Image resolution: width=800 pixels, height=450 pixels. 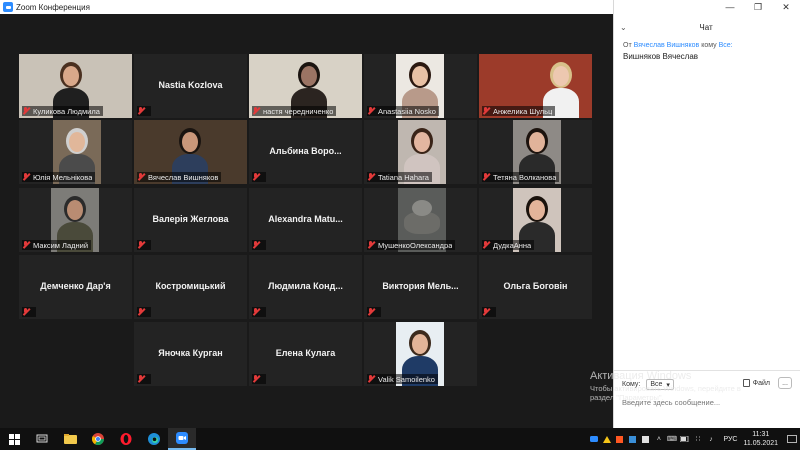 I want to click on minimize-icon: —, so click(x=730, y=7).